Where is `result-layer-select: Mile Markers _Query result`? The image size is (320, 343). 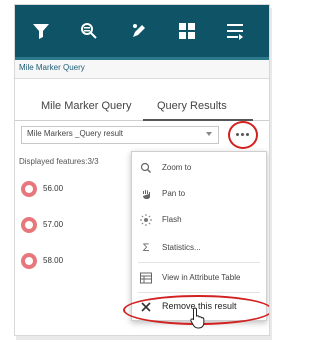 result-layer-select: Mile Markers _Query result is located at coordinates (120, 135).